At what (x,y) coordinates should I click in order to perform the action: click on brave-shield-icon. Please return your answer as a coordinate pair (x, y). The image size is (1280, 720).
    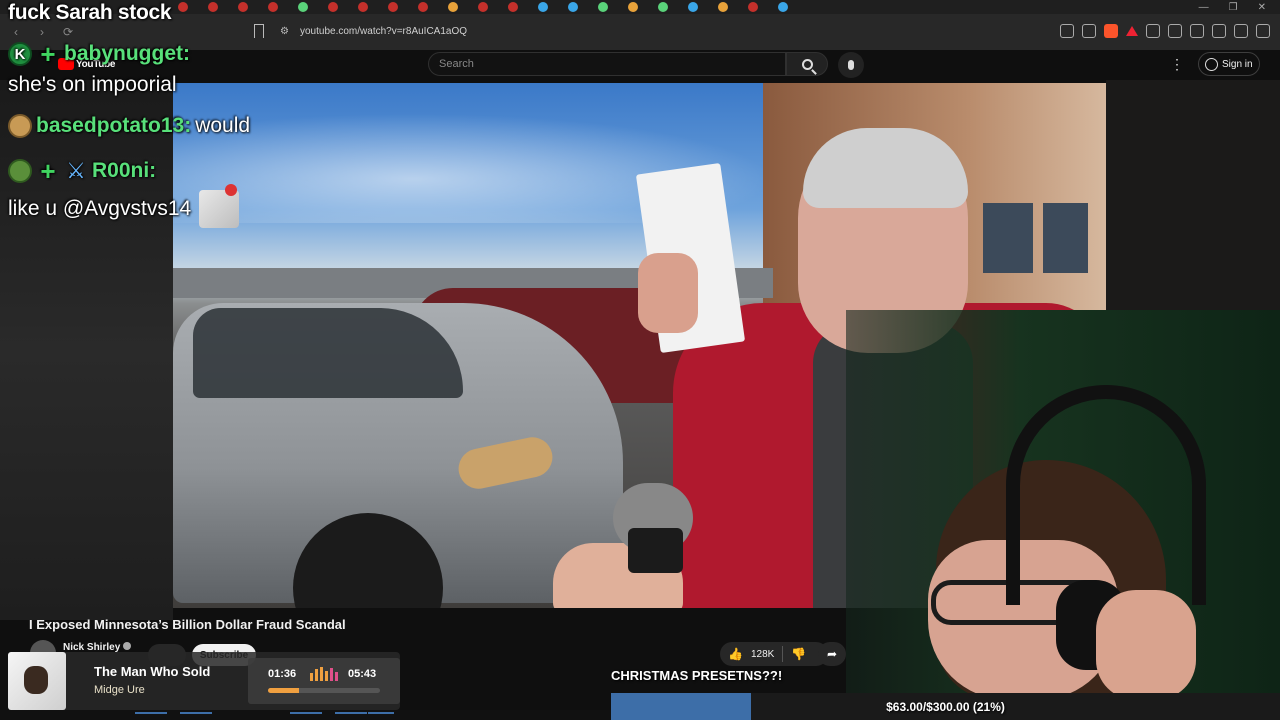
    Looking at the image, I should click on (1111, 31).